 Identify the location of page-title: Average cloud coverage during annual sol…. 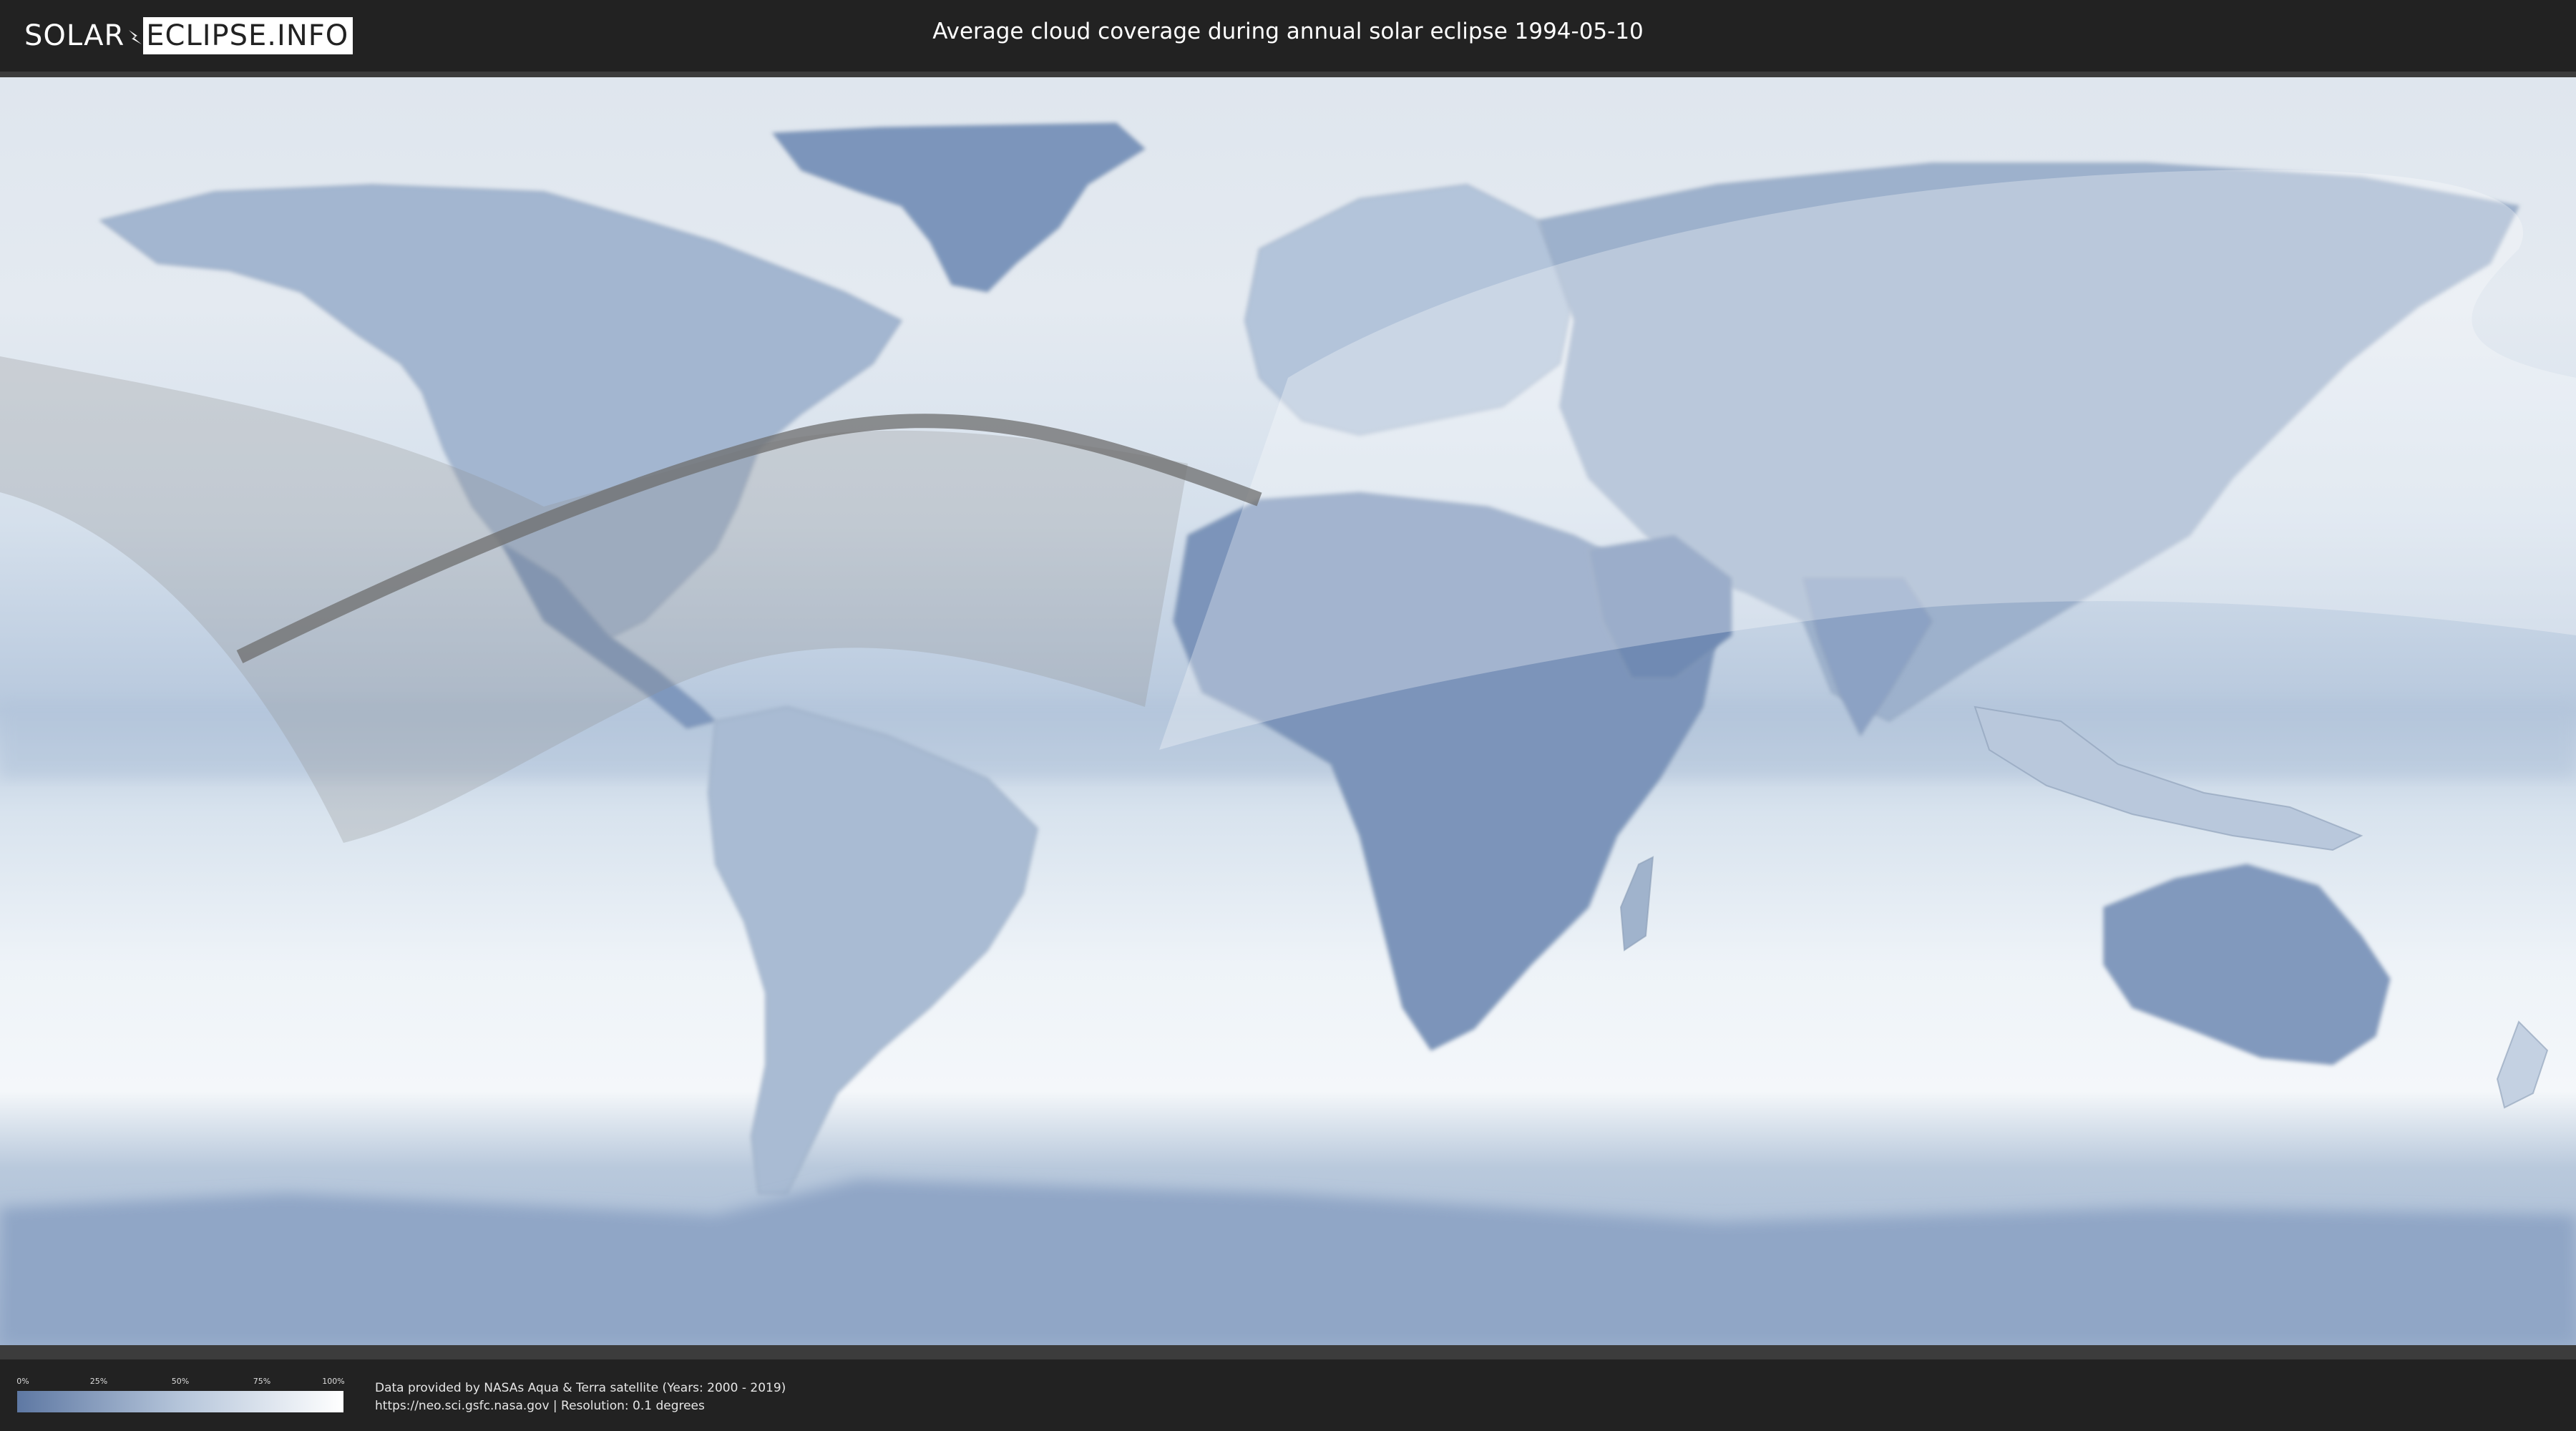
(1288, 31).